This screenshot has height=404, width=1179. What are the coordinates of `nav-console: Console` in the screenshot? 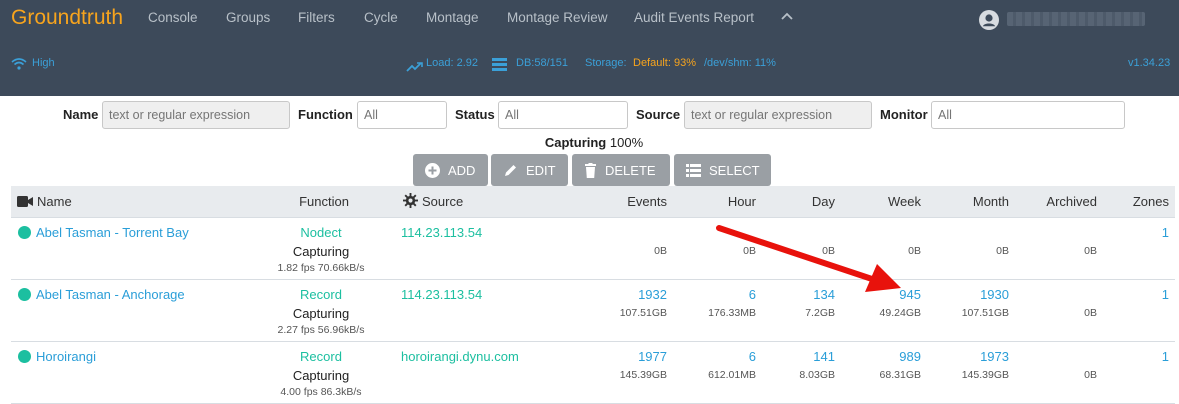 It's located at (173, 17).